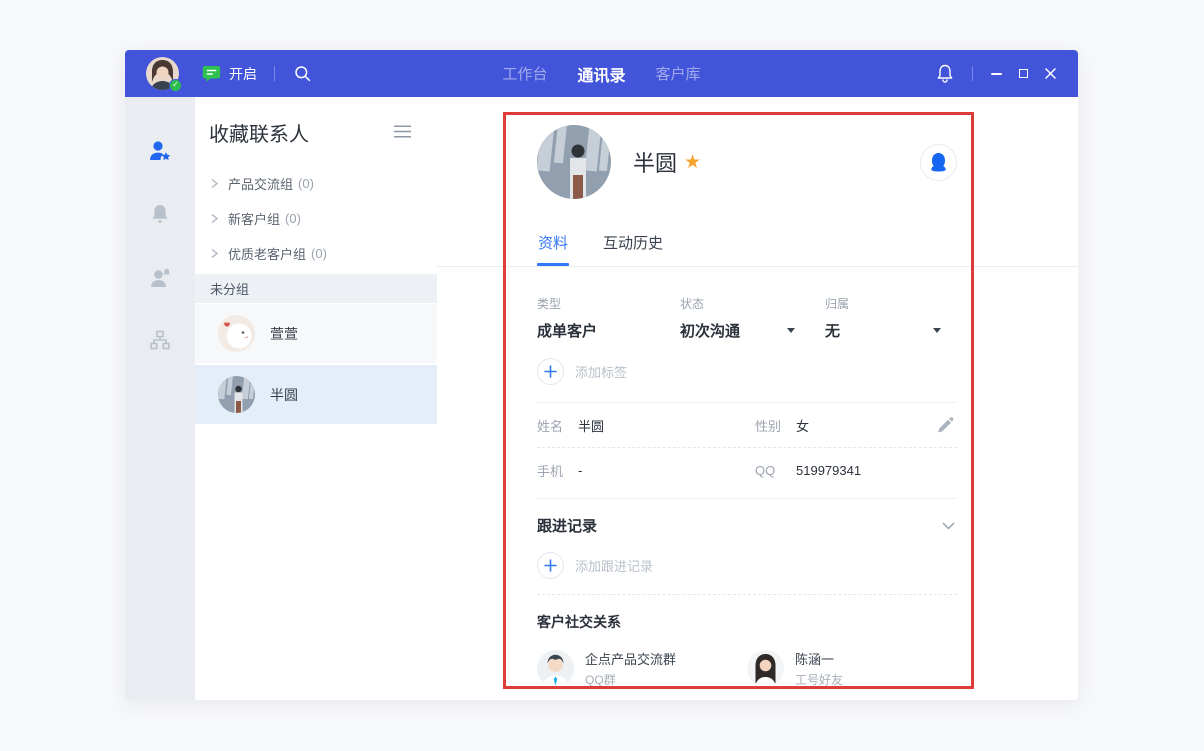 The image size is (1204, 751). I want to click on sidebar-item-customers, so click(160, 277).